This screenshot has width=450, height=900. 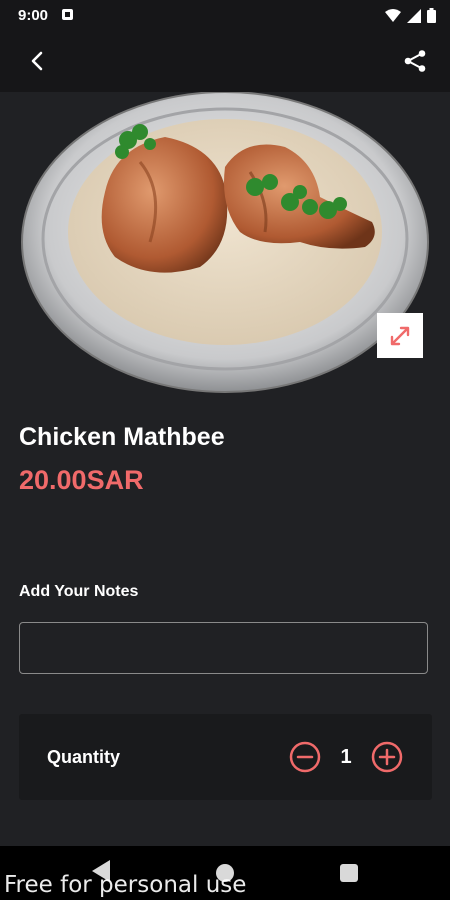 I want to click on notes-input, so click(x=223, y=648).